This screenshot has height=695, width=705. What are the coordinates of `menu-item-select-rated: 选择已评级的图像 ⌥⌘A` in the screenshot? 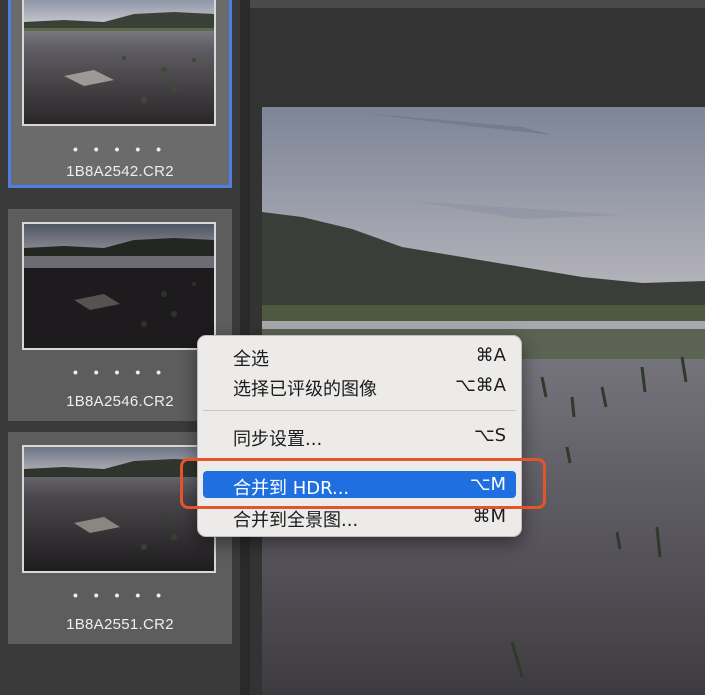 It's located at (359, 386).